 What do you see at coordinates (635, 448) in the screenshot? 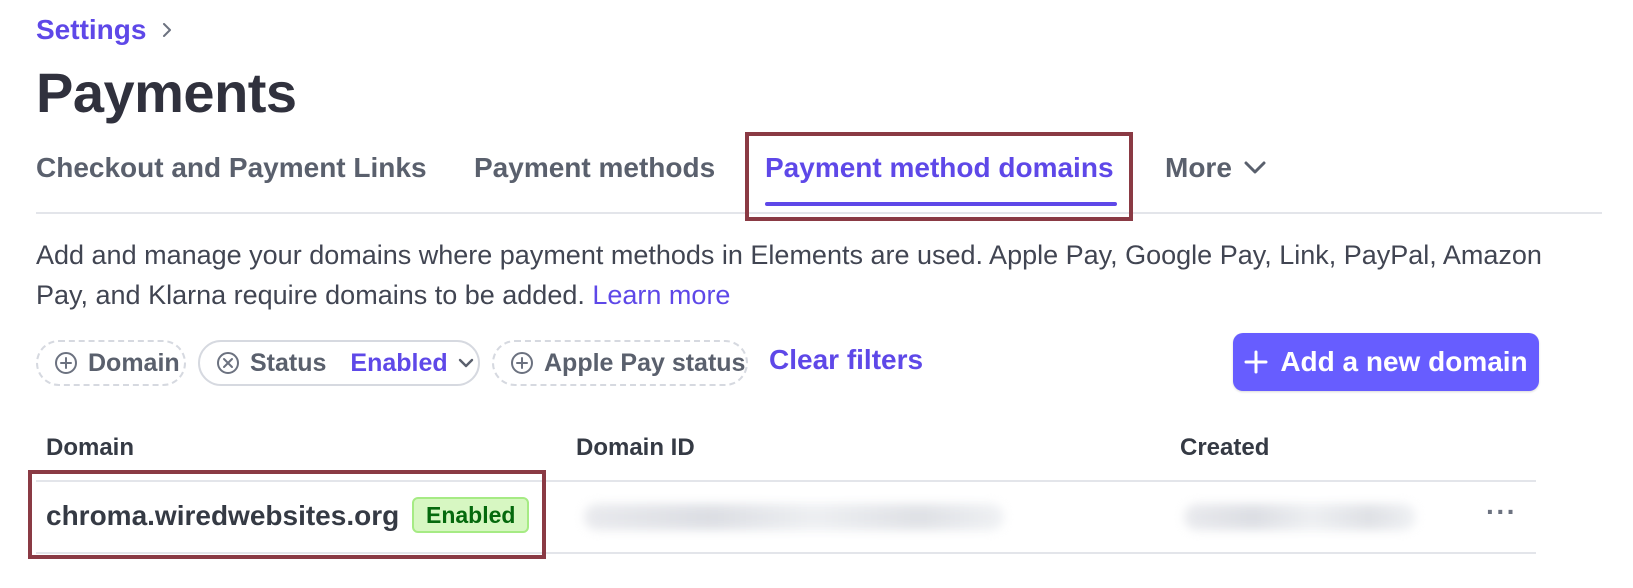
I see `column-header-domain-id: Domain ID` at bounding box center [635, 448].